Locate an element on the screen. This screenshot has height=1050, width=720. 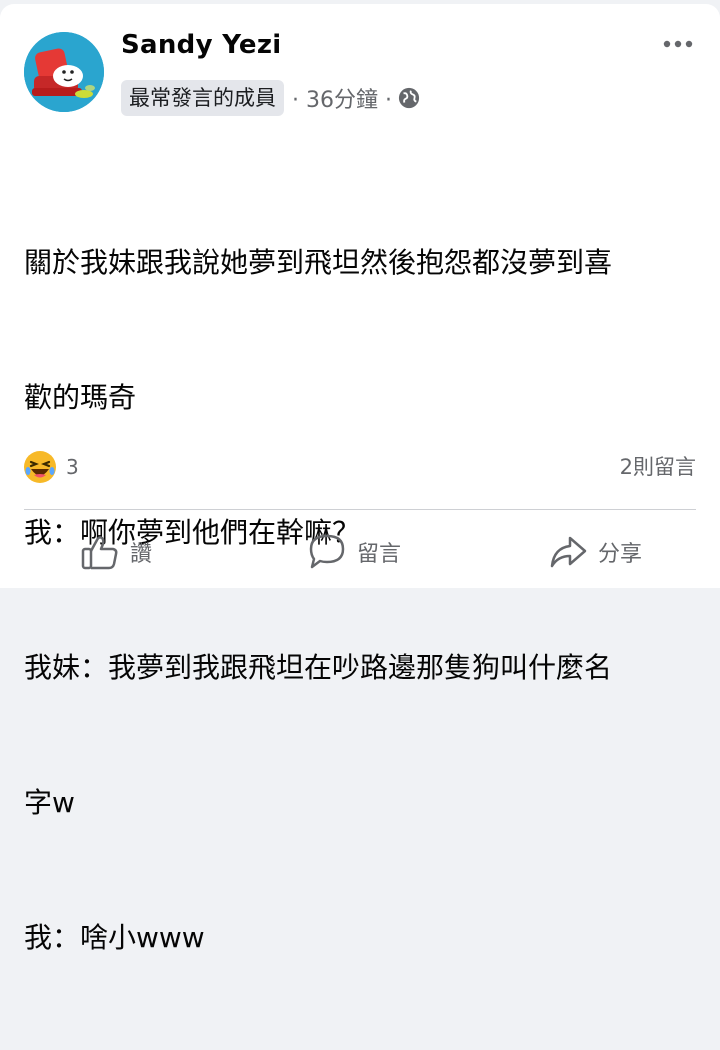
share-arrow-icon is located at coordinates (568, 552).